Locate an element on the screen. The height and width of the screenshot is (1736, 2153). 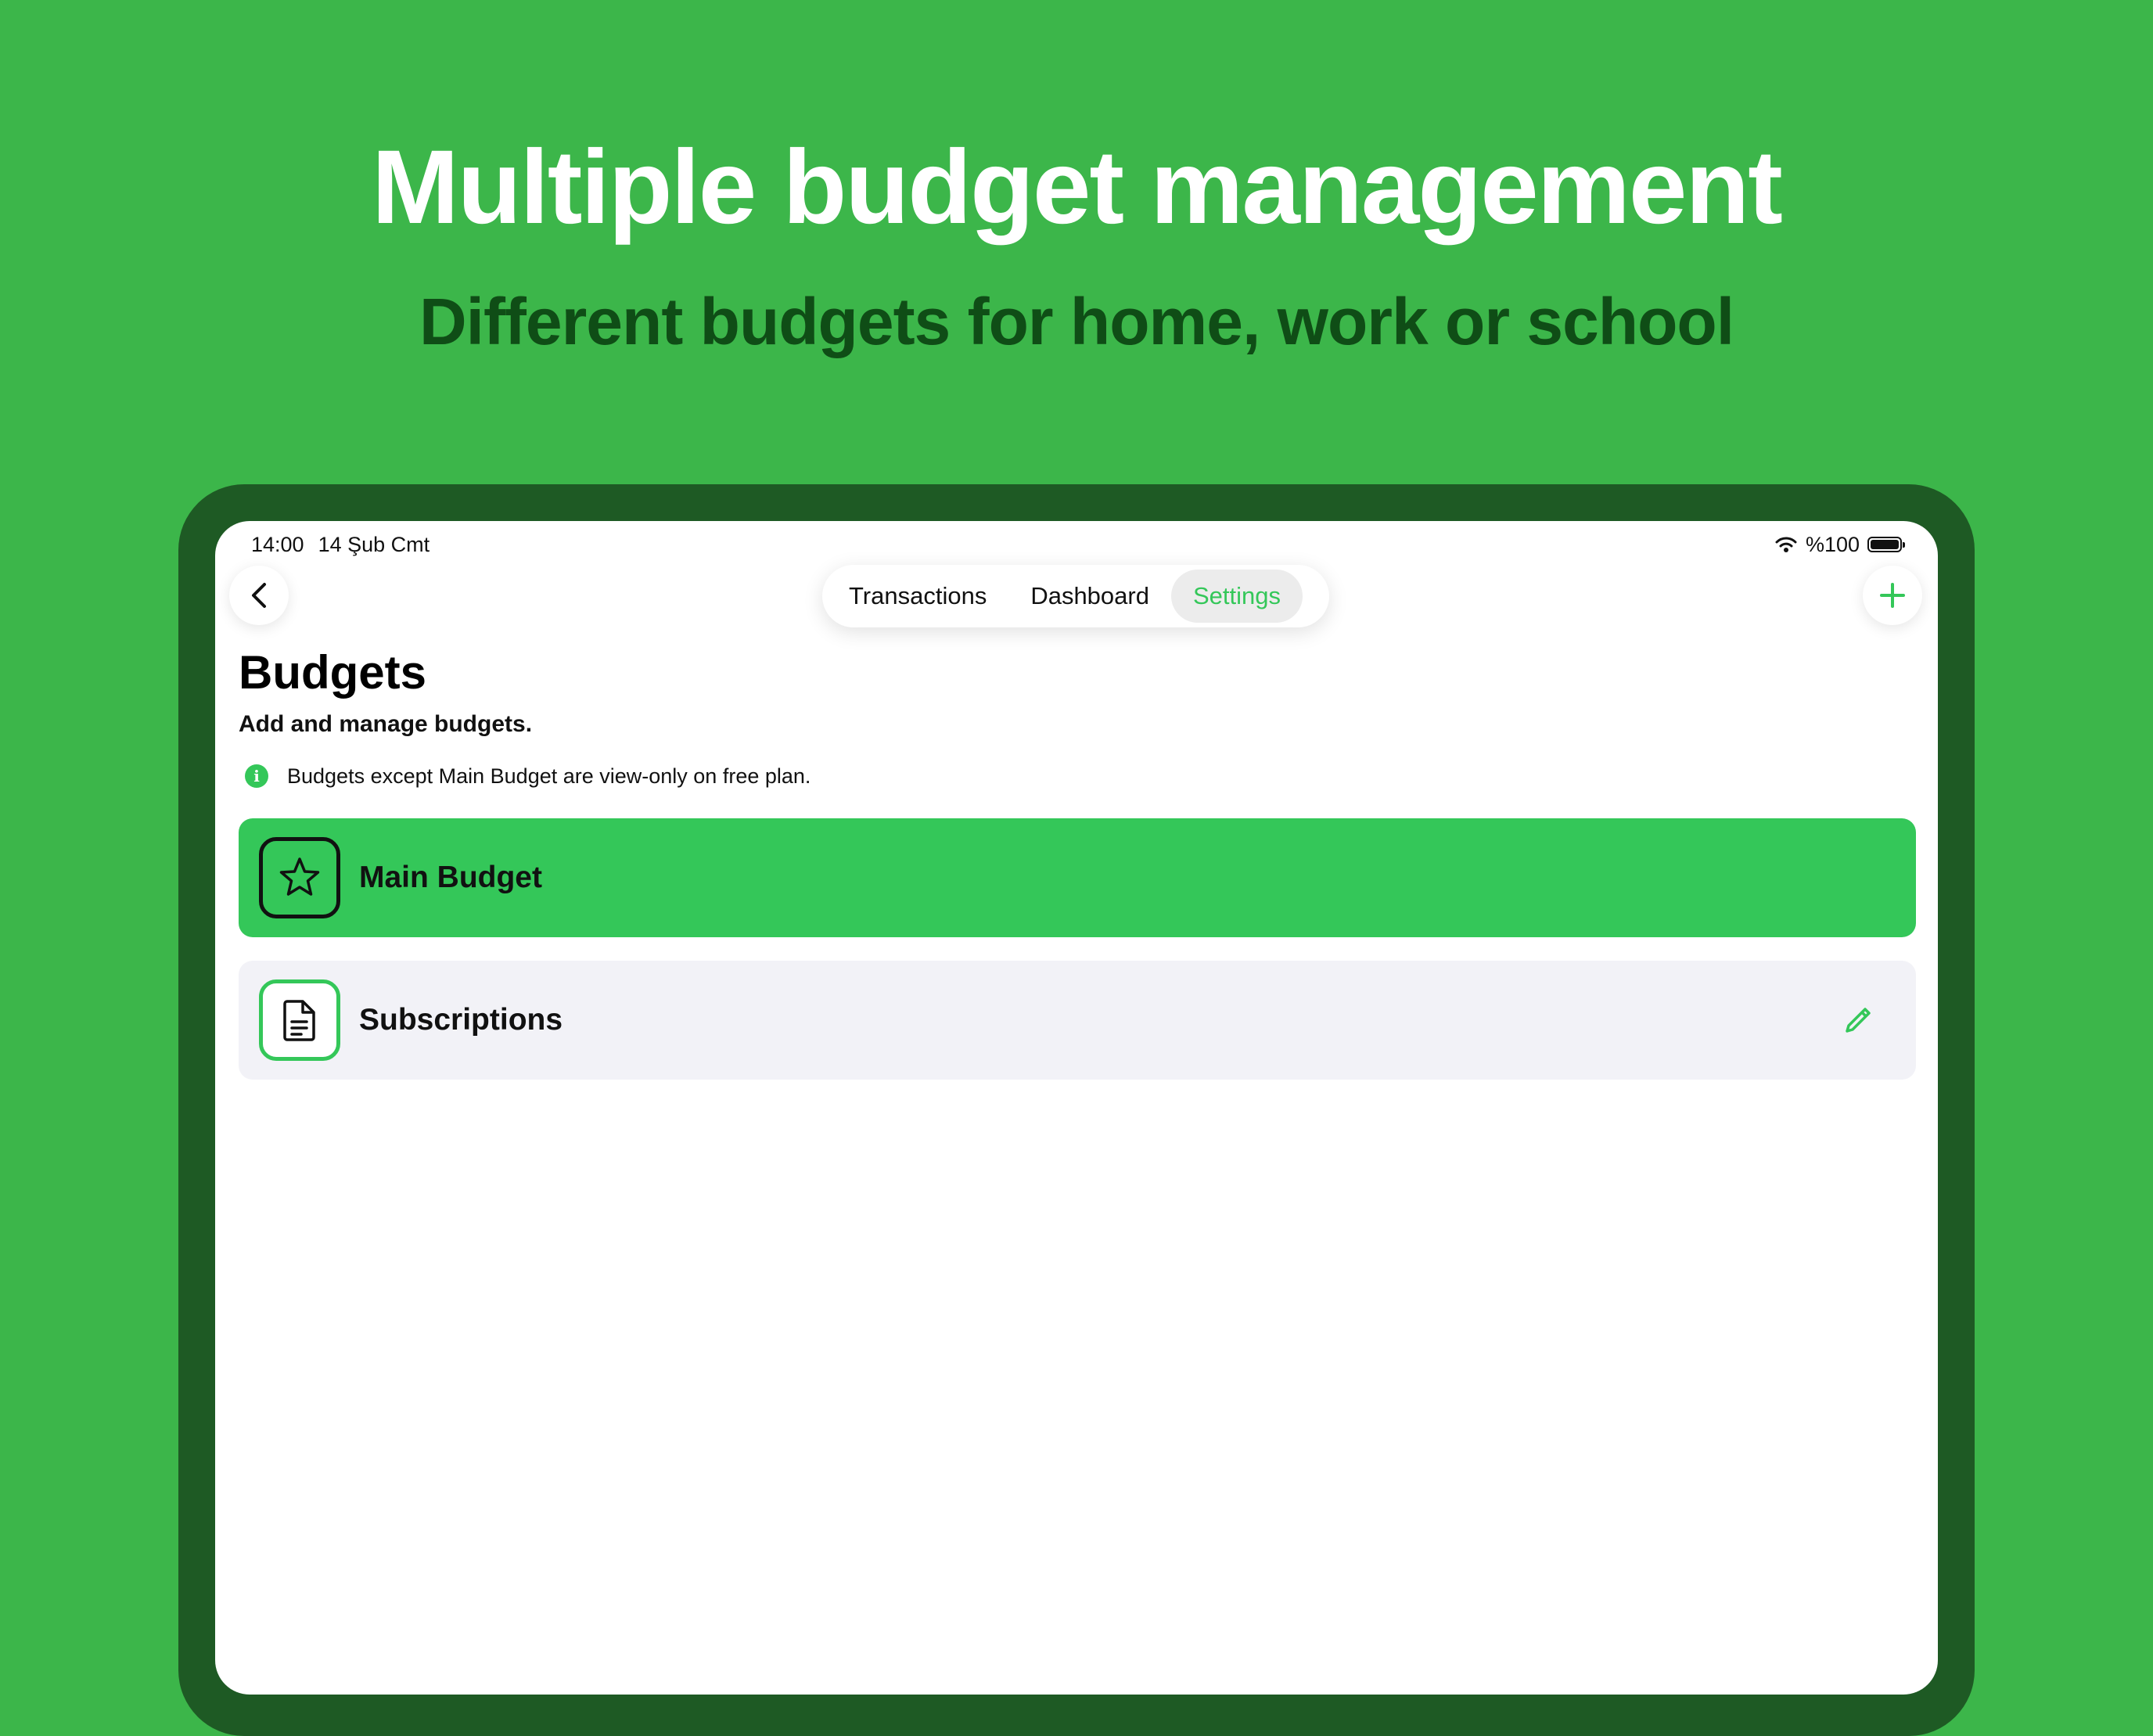
page-description: Add and manage budgets. is located at coordinates (386, 724).